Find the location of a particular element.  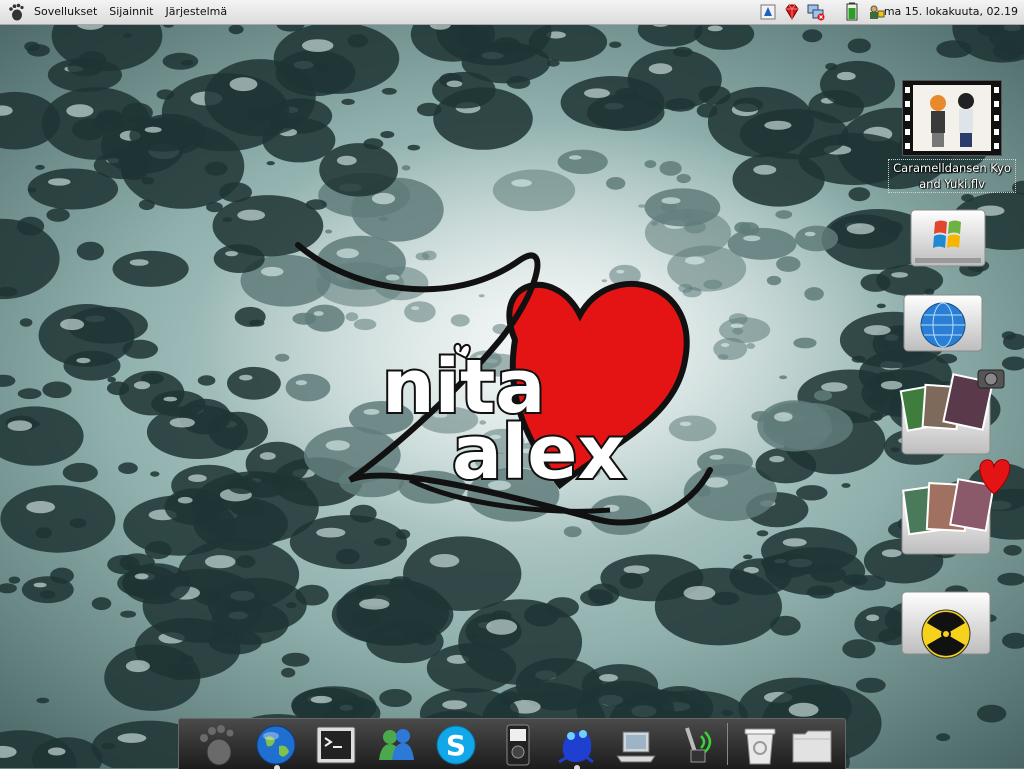

menu-system: Järjestelmä is located at coordinates (196, 12).